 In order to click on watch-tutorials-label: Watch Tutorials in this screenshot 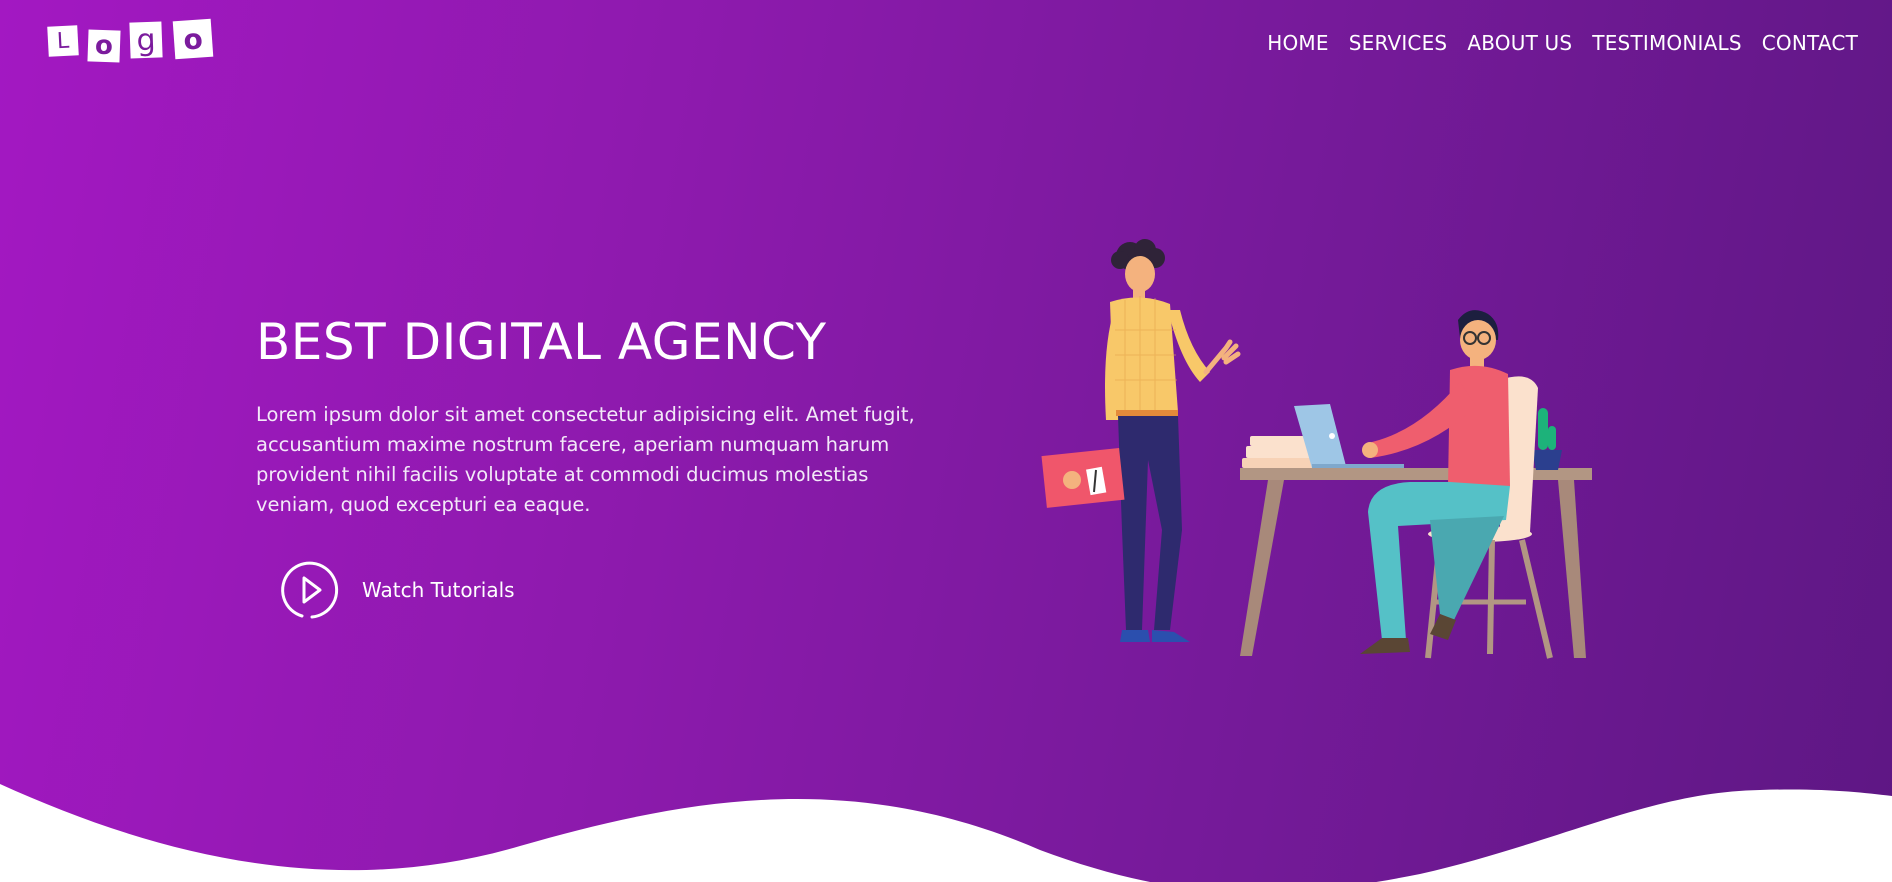, I will do `click(438, 590)`.